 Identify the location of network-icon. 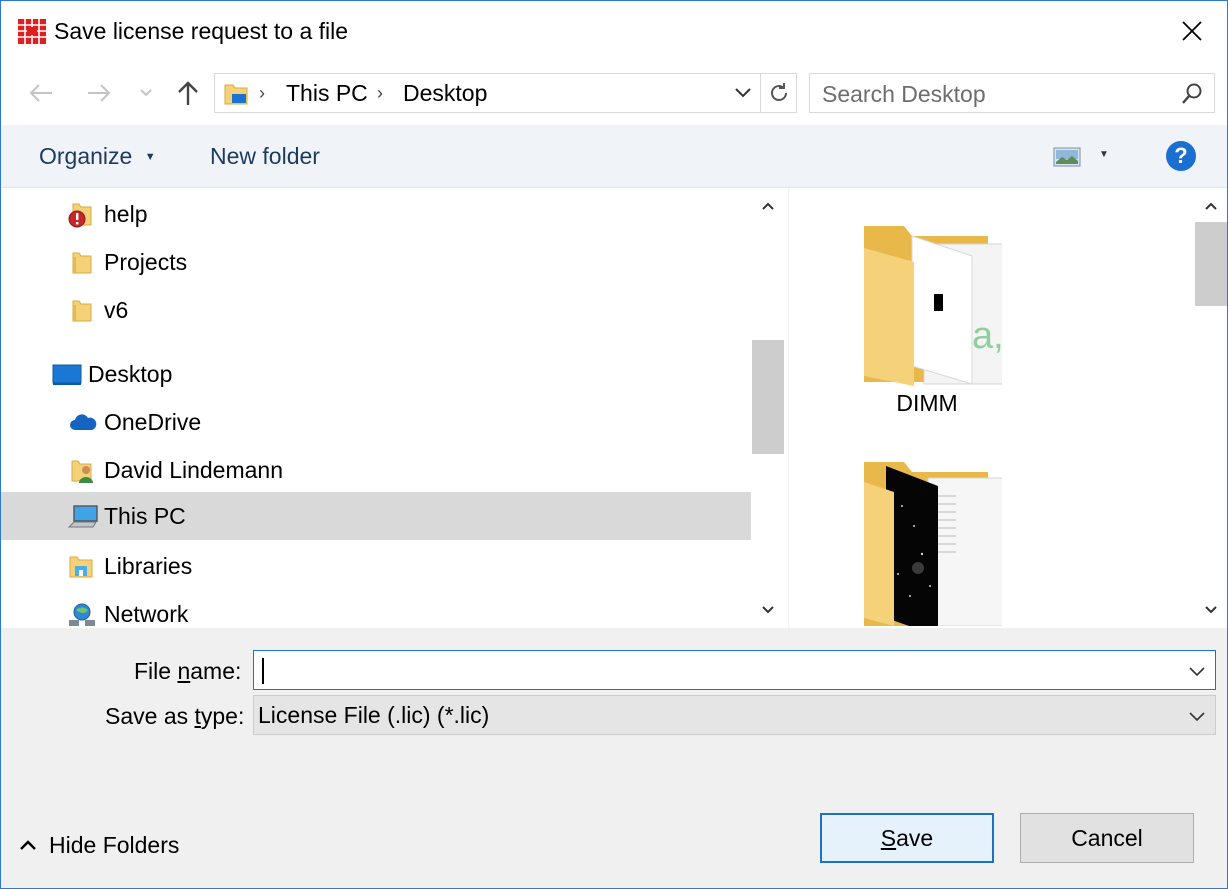
(82, 614).